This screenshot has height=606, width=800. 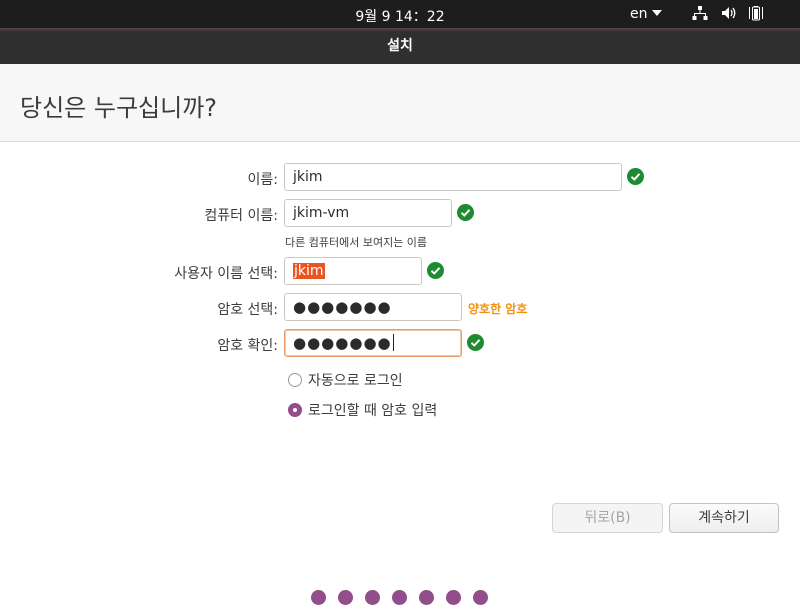 I want to click on computer-name-value: jkim-vm, so click(x=321, y=213).